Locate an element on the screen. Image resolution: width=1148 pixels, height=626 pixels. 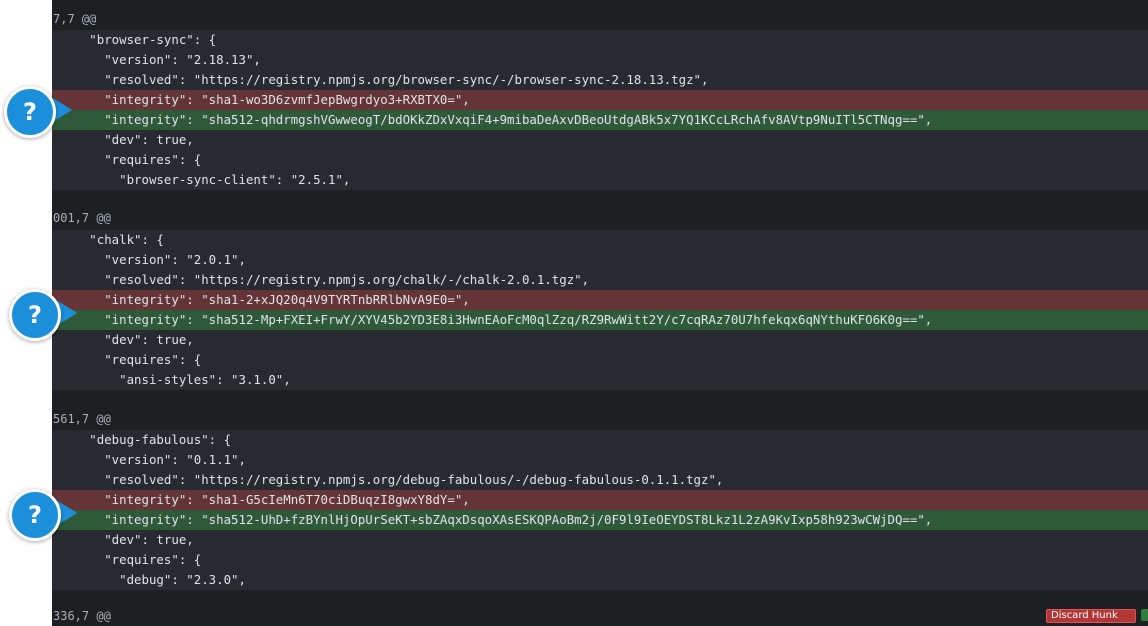
diff-line-context: "ansi-styles": "3.1.0", is located at coordinates (171, 379).